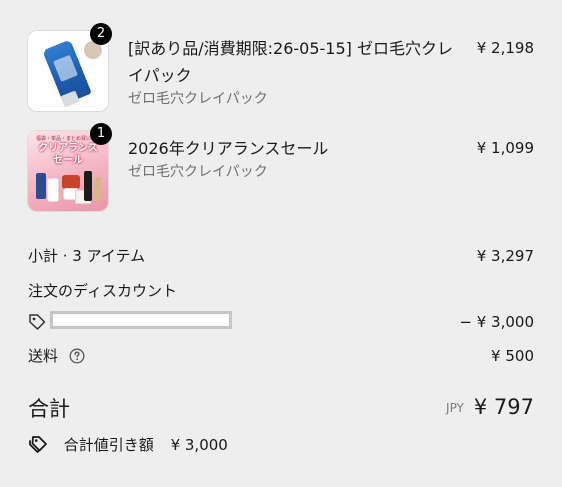 The image size is (562, 487). What do you see at coordinates (281, 409) in the screenshot?
I see `total-row: 合計 JPY ¥ 797` at bounding box center [281, 409].